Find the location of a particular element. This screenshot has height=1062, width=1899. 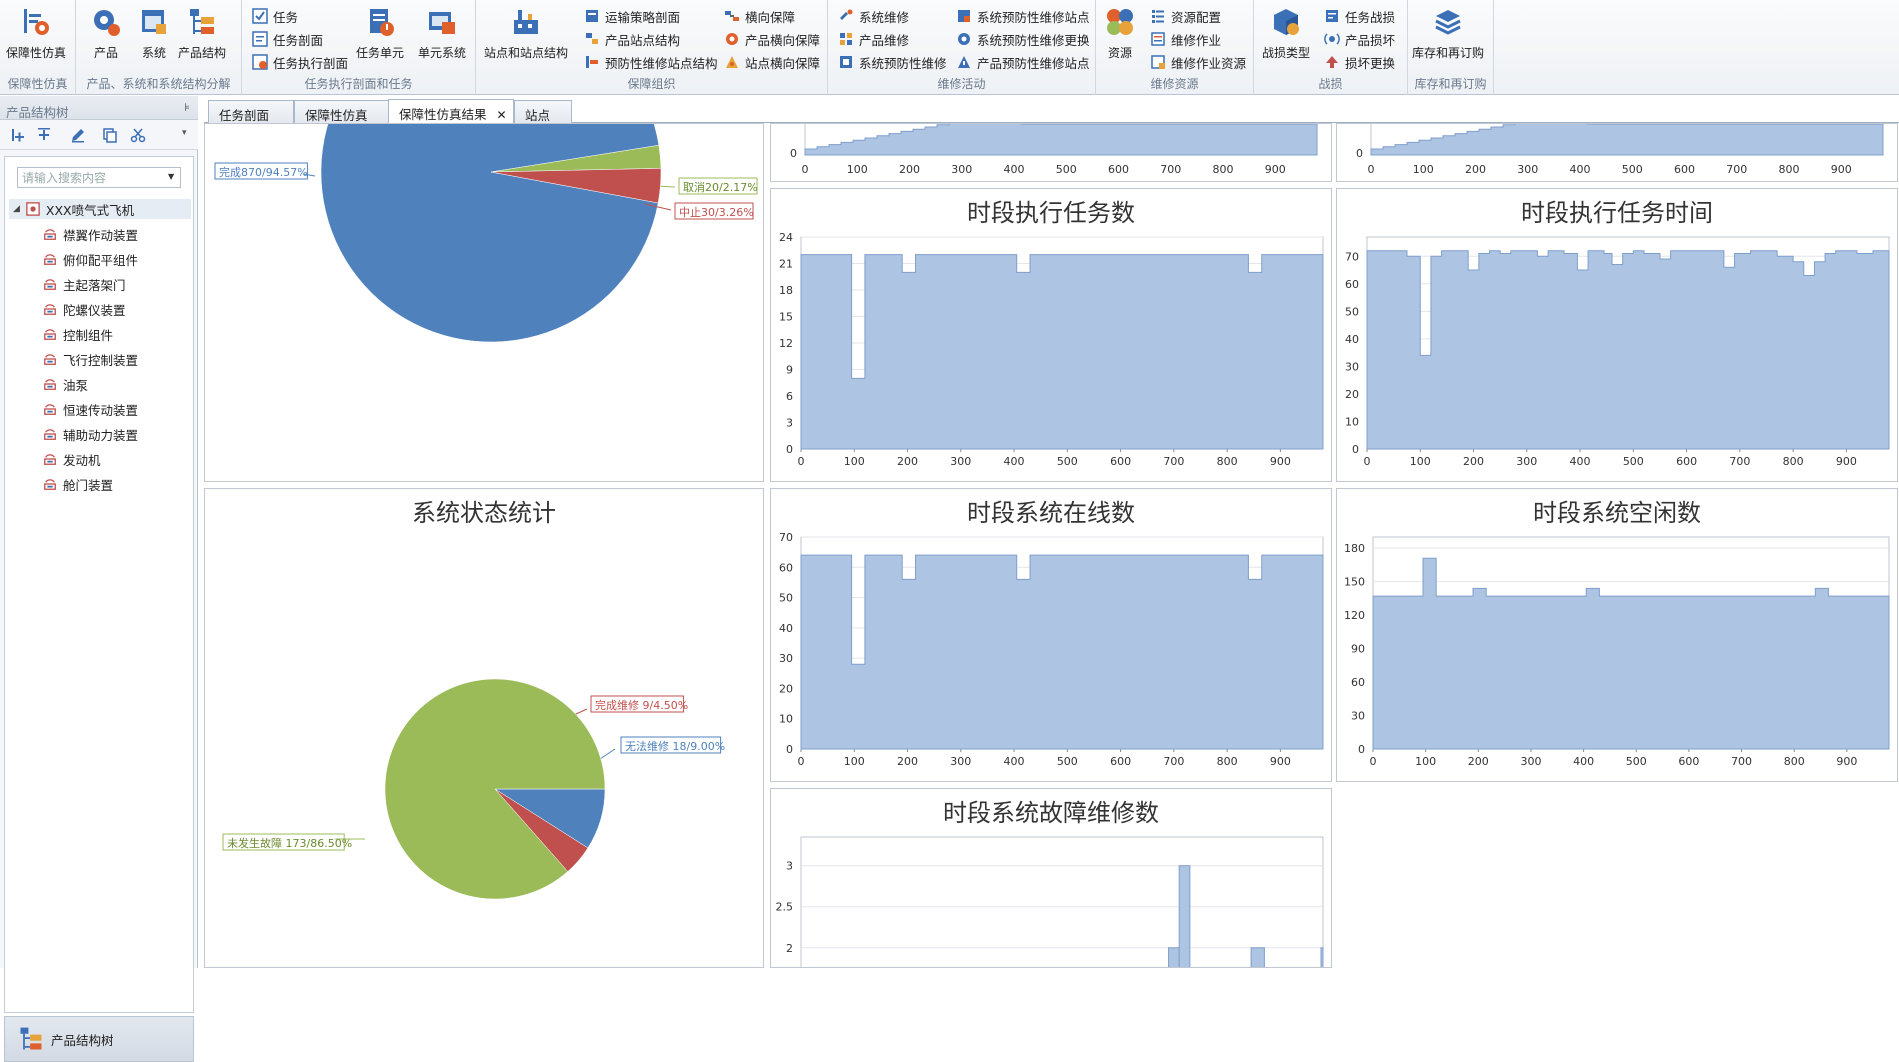

tree-toolbar: ▾ is located at coordinates (99, 135).